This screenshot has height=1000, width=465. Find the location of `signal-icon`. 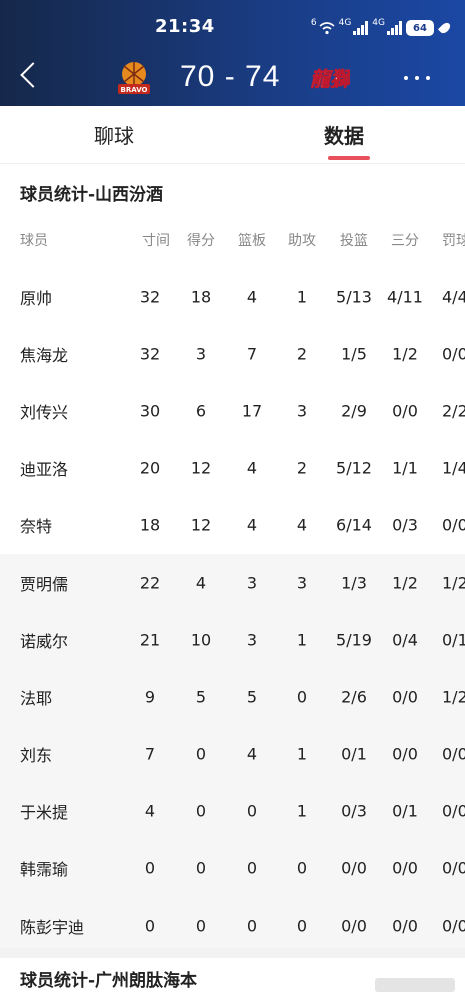

signal-icon is located at coordinates (361, 28).